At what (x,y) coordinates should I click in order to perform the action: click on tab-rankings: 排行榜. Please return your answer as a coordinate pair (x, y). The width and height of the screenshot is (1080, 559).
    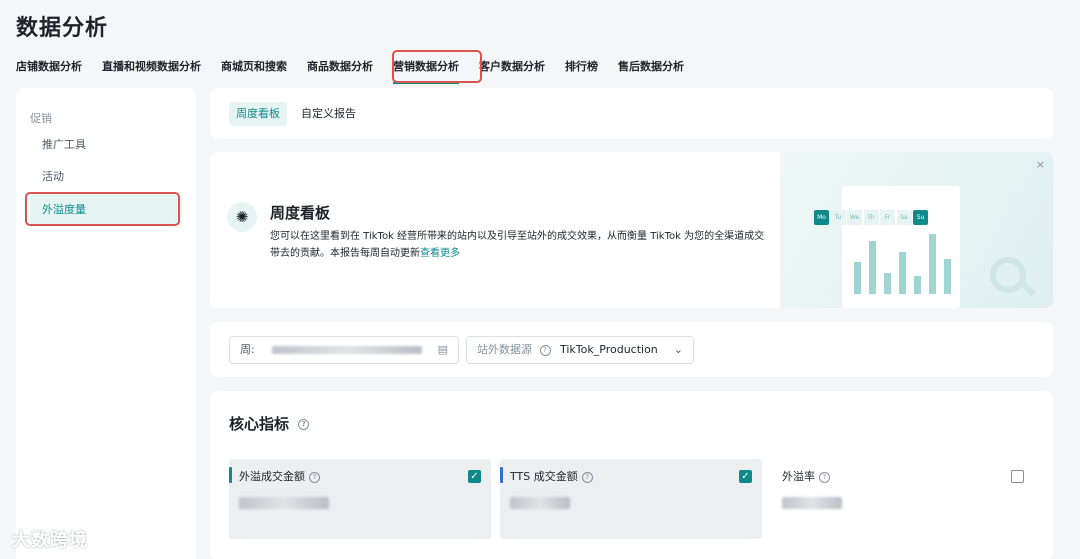
    Looking at the image, I should click on (581, 68).